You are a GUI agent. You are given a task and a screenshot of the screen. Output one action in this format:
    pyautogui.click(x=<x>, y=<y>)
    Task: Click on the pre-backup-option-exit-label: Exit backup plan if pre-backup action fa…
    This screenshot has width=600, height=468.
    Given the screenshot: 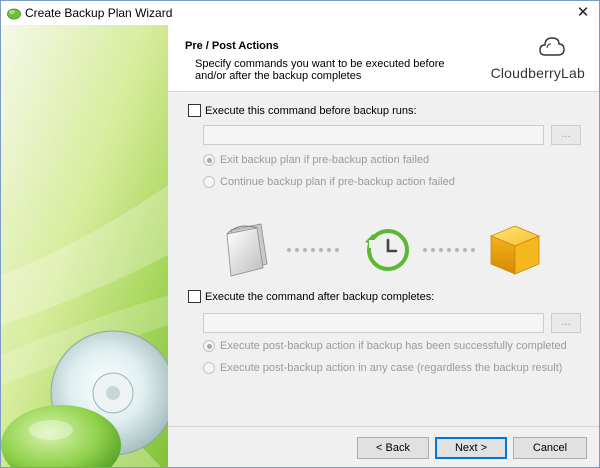 What is the action you would take?
    pyautogui.click(x=325, y=160)
    